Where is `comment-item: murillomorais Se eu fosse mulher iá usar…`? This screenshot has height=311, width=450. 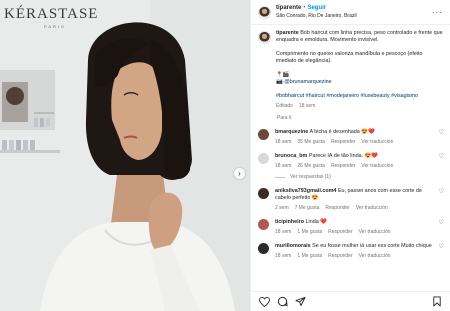
comment-item: murillomorais Se eu fosse mulher iá usar… is located at coordinates (351, 251).